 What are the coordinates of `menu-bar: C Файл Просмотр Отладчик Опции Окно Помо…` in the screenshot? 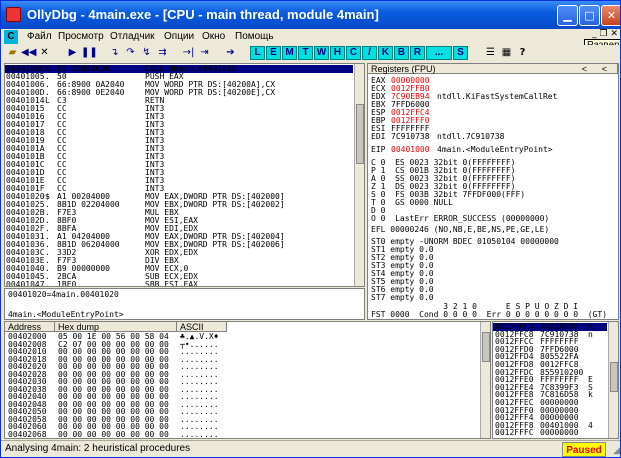 It's located at (310, 37).